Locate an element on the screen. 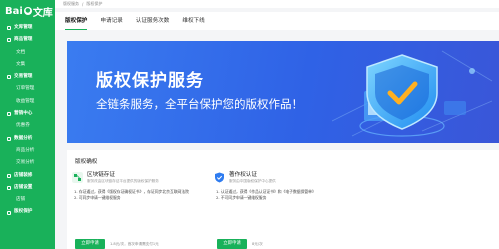  tab-certification-count: 认证服务次数 is located at coordinates (153, 21).